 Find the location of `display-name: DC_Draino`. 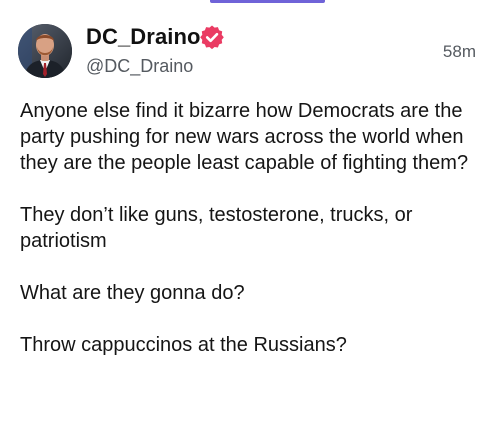

display-name: DC_Draino is located at coordinates (143, 37).